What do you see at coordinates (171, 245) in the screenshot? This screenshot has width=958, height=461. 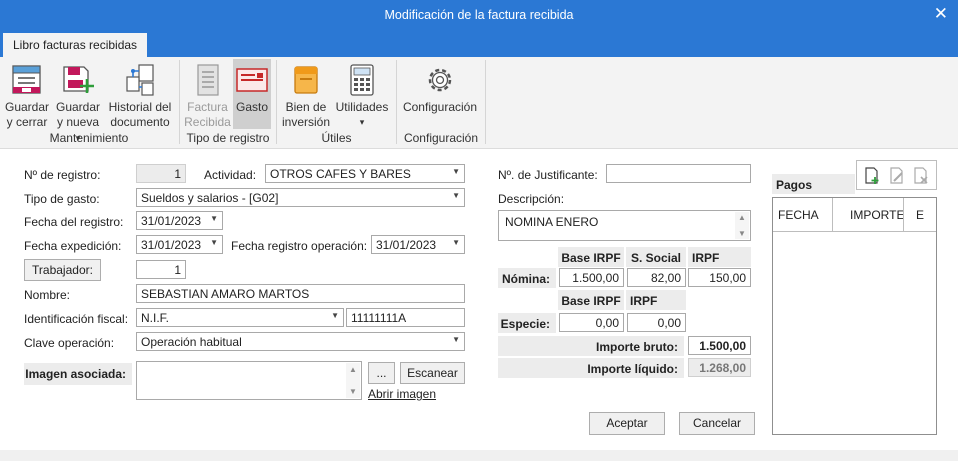 I see `fecha-expedicion-value: 31/01/2023` at bounding box center [171, 245].